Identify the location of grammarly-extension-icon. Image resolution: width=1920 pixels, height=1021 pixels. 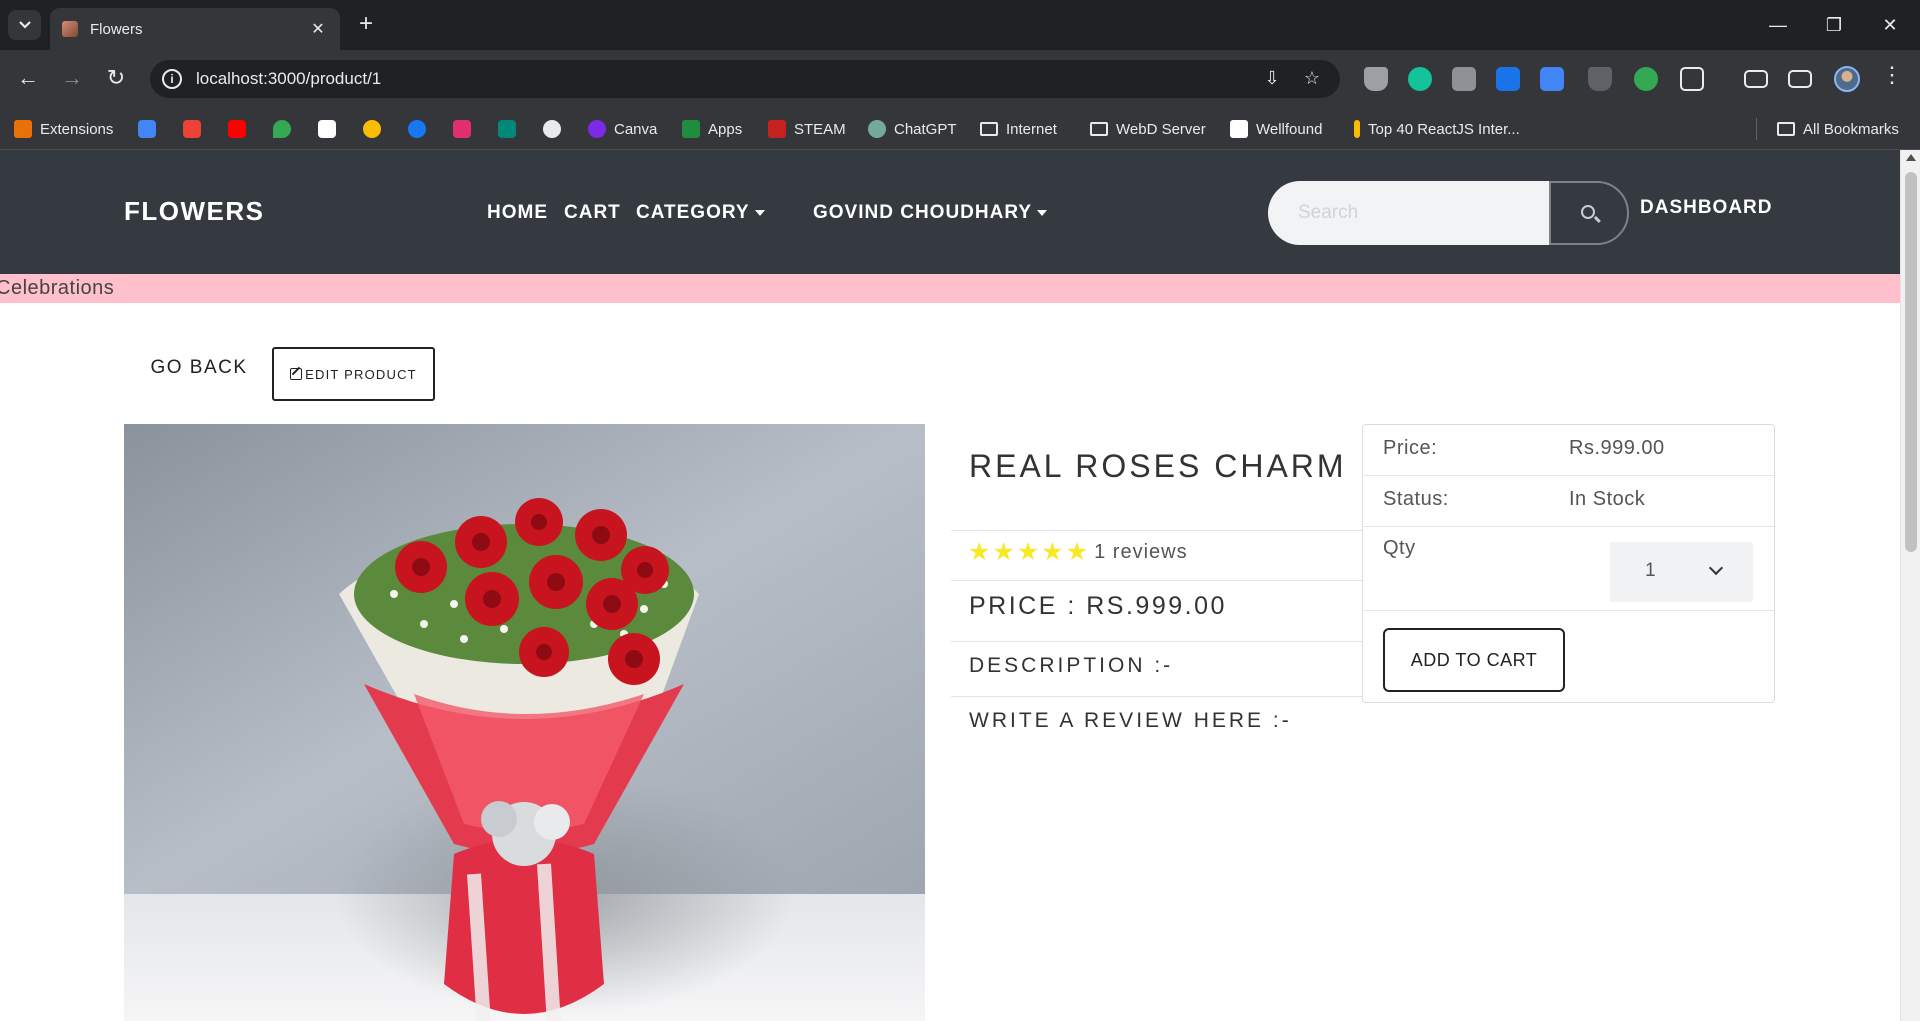
(1420, 79).